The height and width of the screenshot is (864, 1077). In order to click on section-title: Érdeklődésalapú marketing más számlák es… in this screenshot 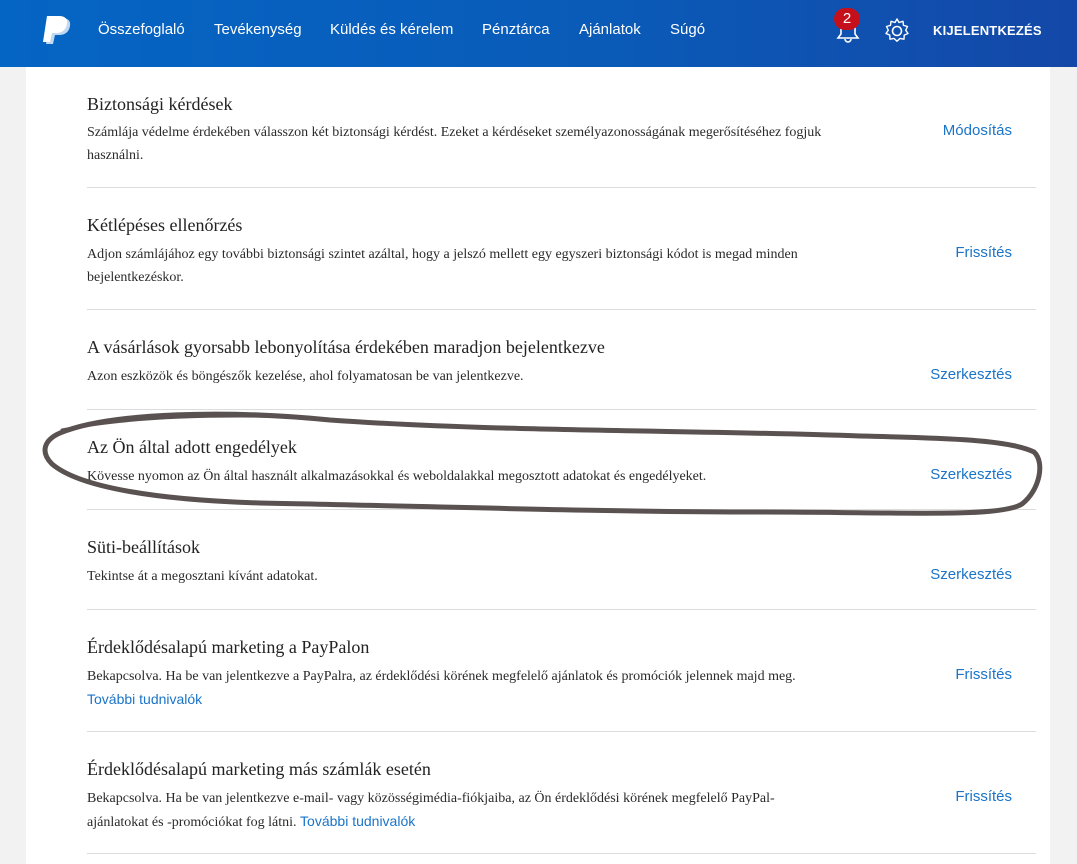, I will do `click(259, 769)`.